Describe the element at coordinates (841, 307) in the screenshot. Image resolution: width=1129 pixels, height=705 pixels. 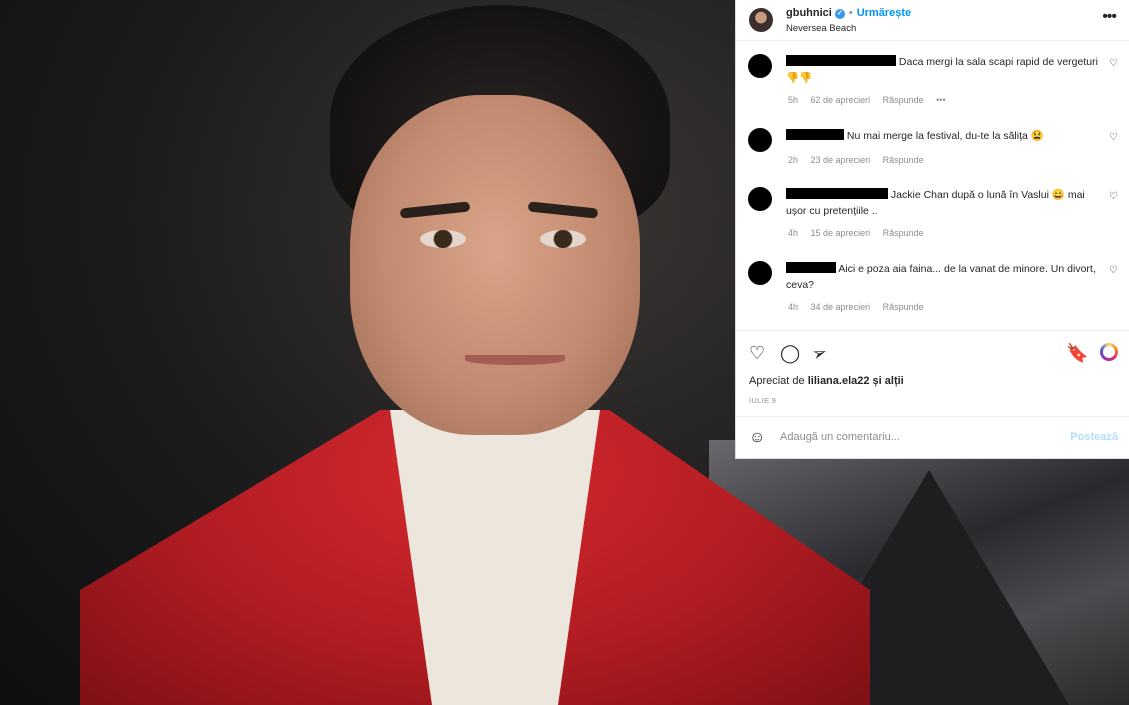
I see `comment-likes: 34 de aprecieri` at that location.